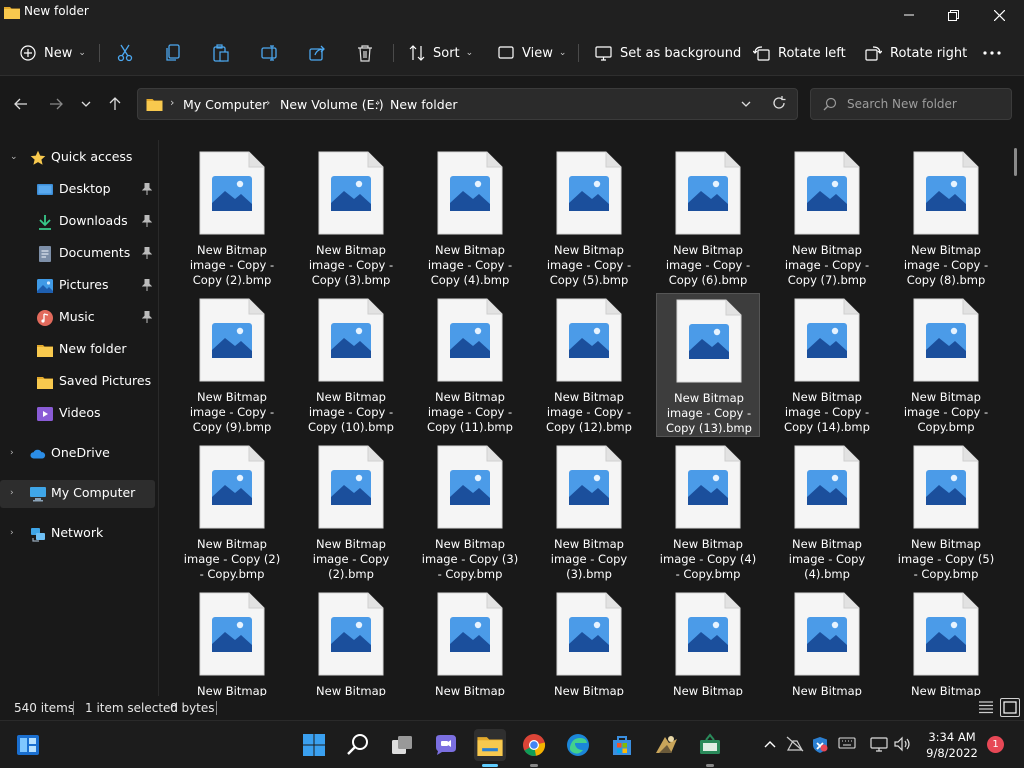  Describe the element at coordinates (232, 365) in the screenshot. I see `file-item: New Bitmap image - Copy - Copy (9).bmp` at that location.